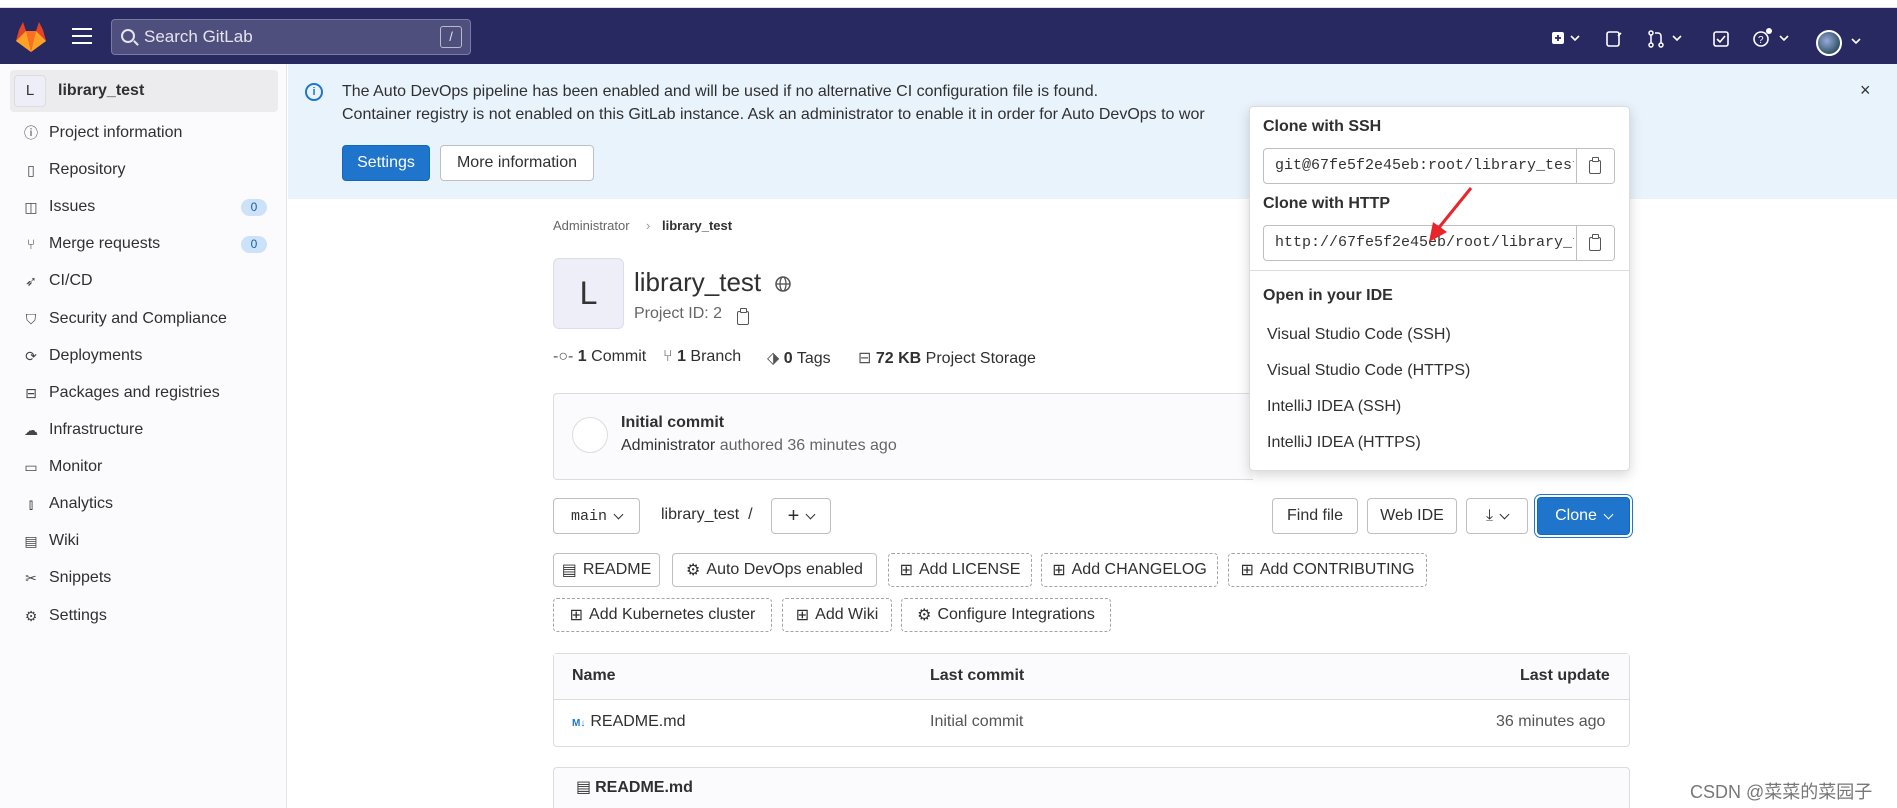 The height and width of the screenshot is (808, 1897). I want to click on repo-path-root: library_test, so click(700, 514).